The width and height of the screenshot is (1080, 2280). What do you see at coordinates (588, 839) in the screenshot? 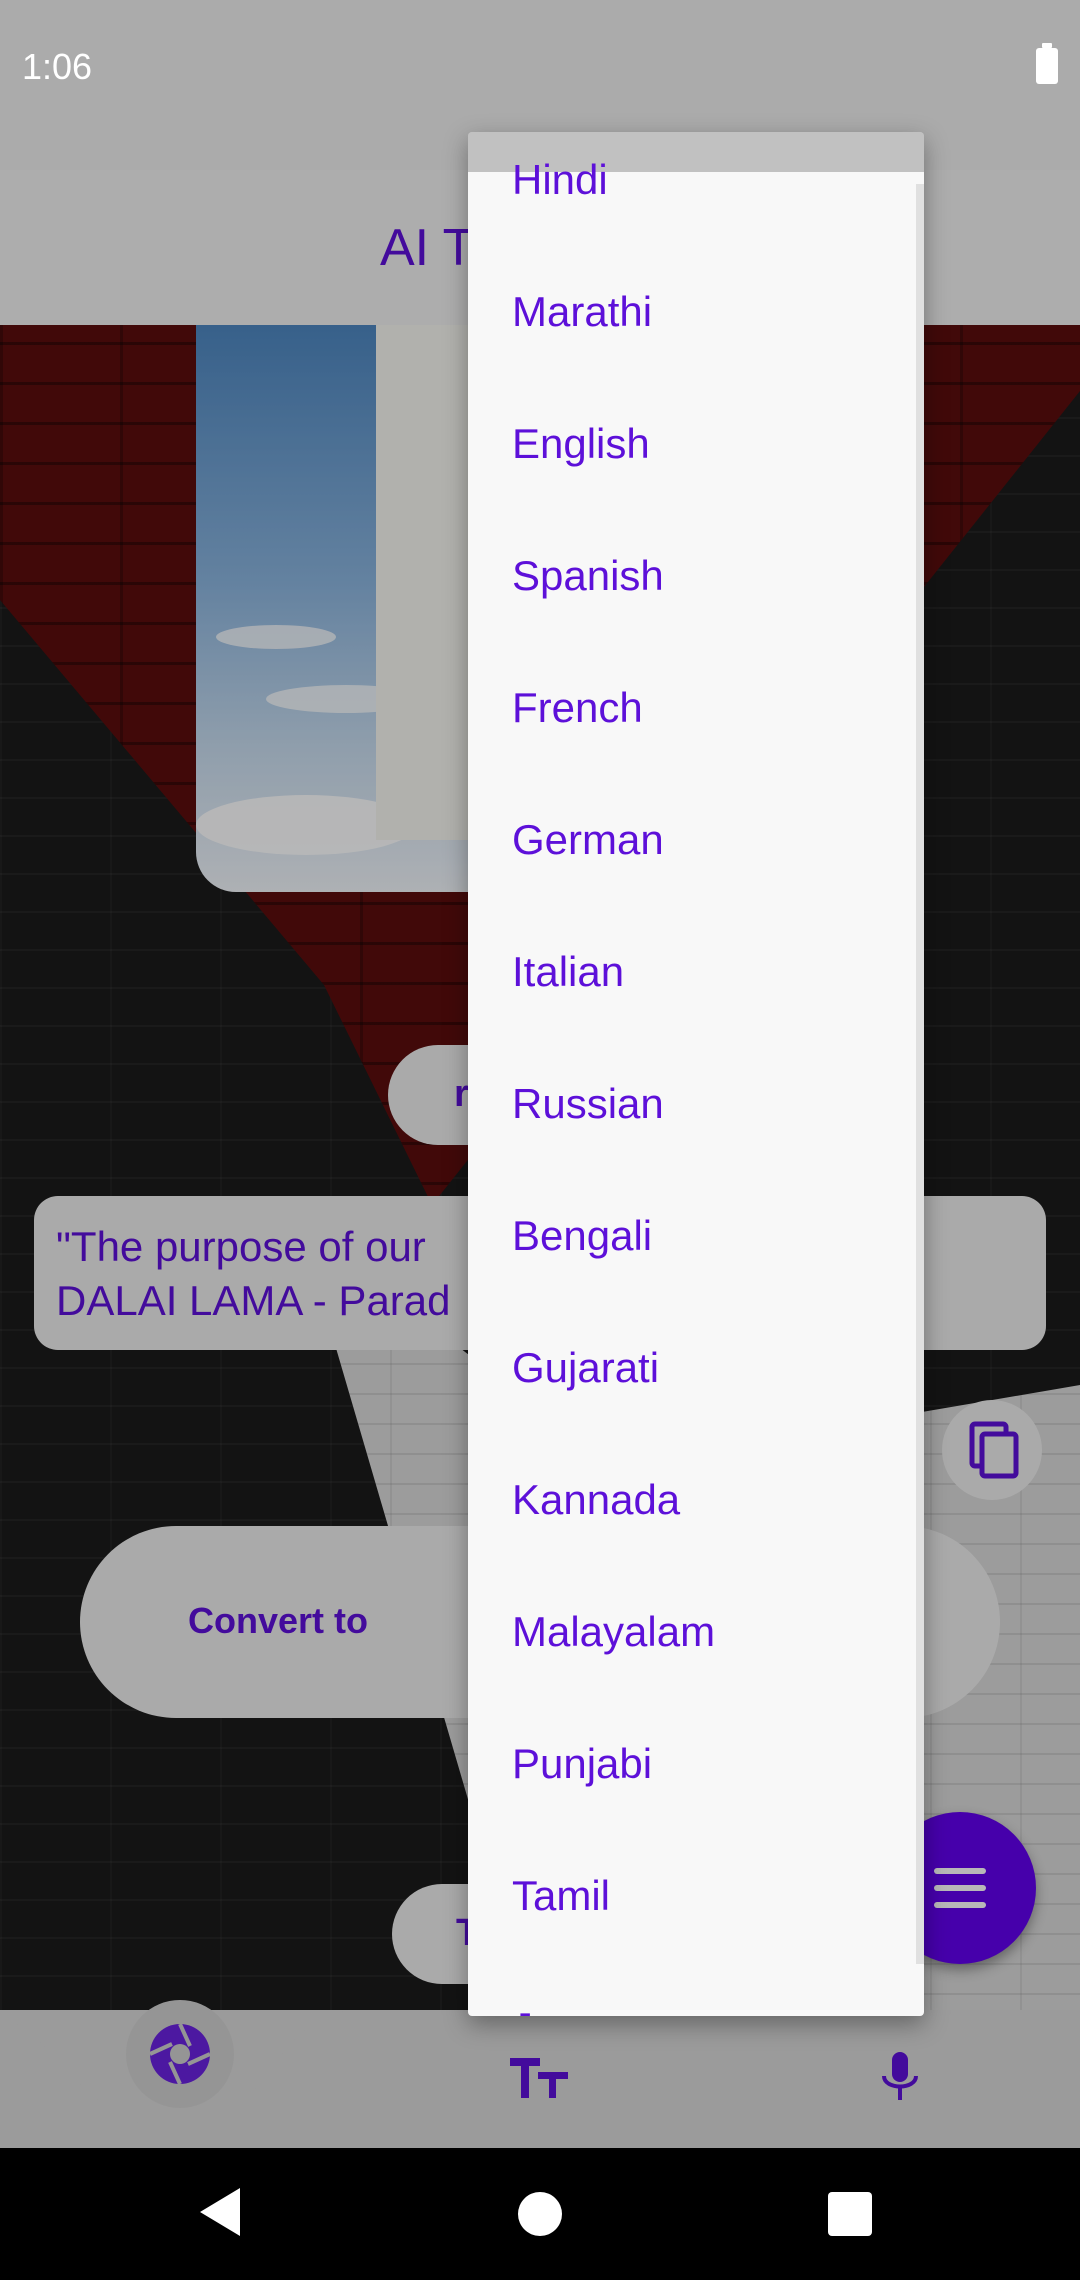
I see `language-option-label: German` at bounding box center [588, 839].